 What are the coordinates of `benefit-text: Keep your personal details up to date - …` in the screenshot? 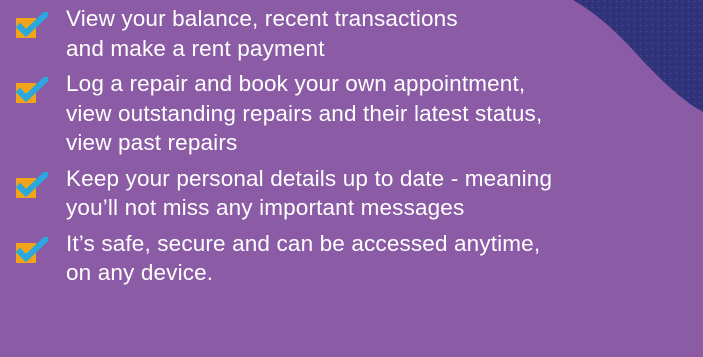 It's located at (309, 193).